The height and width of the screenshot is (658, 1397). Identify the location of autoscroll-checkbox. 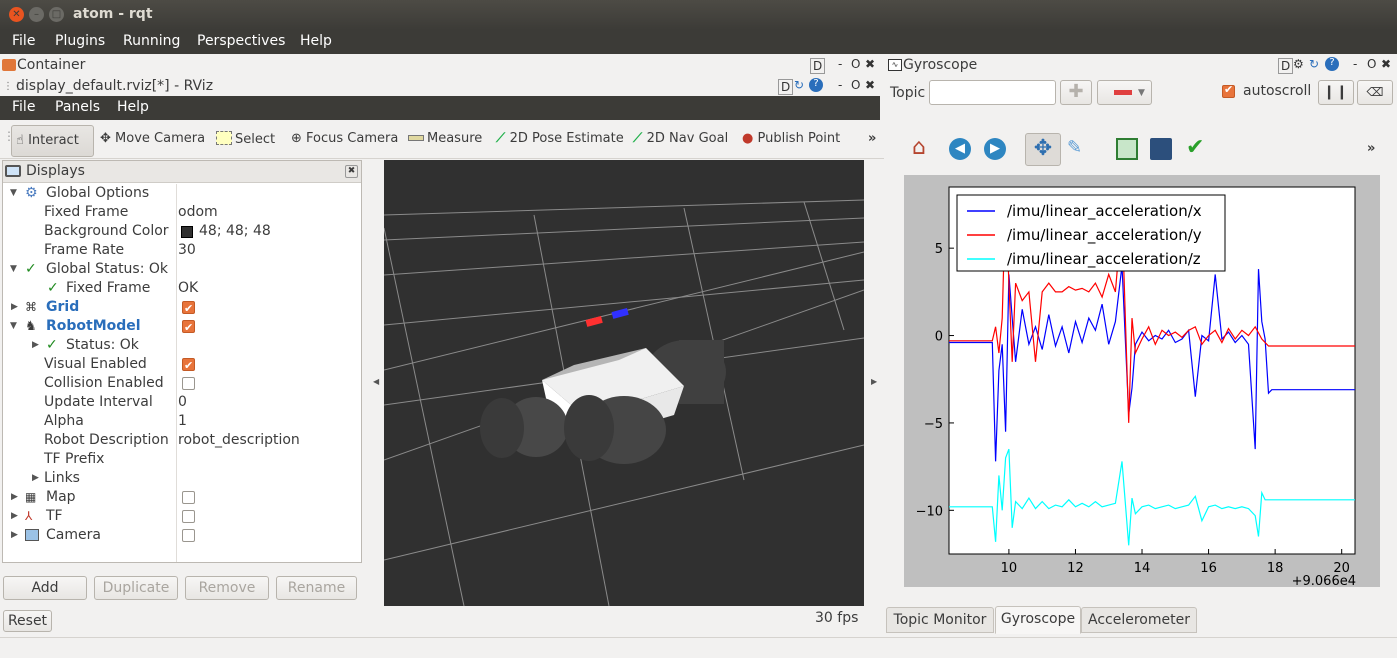
(1228, 90).